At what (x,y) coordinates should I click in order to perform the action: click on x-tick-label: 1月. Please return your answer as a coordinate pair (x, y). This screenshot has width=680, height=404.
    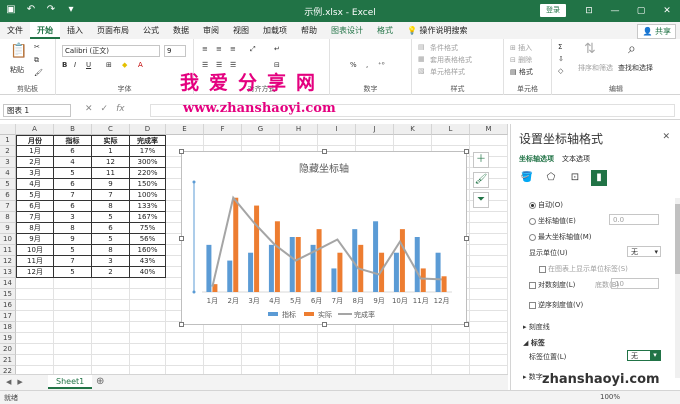
    Looking at the image, I should click on (212, 301).